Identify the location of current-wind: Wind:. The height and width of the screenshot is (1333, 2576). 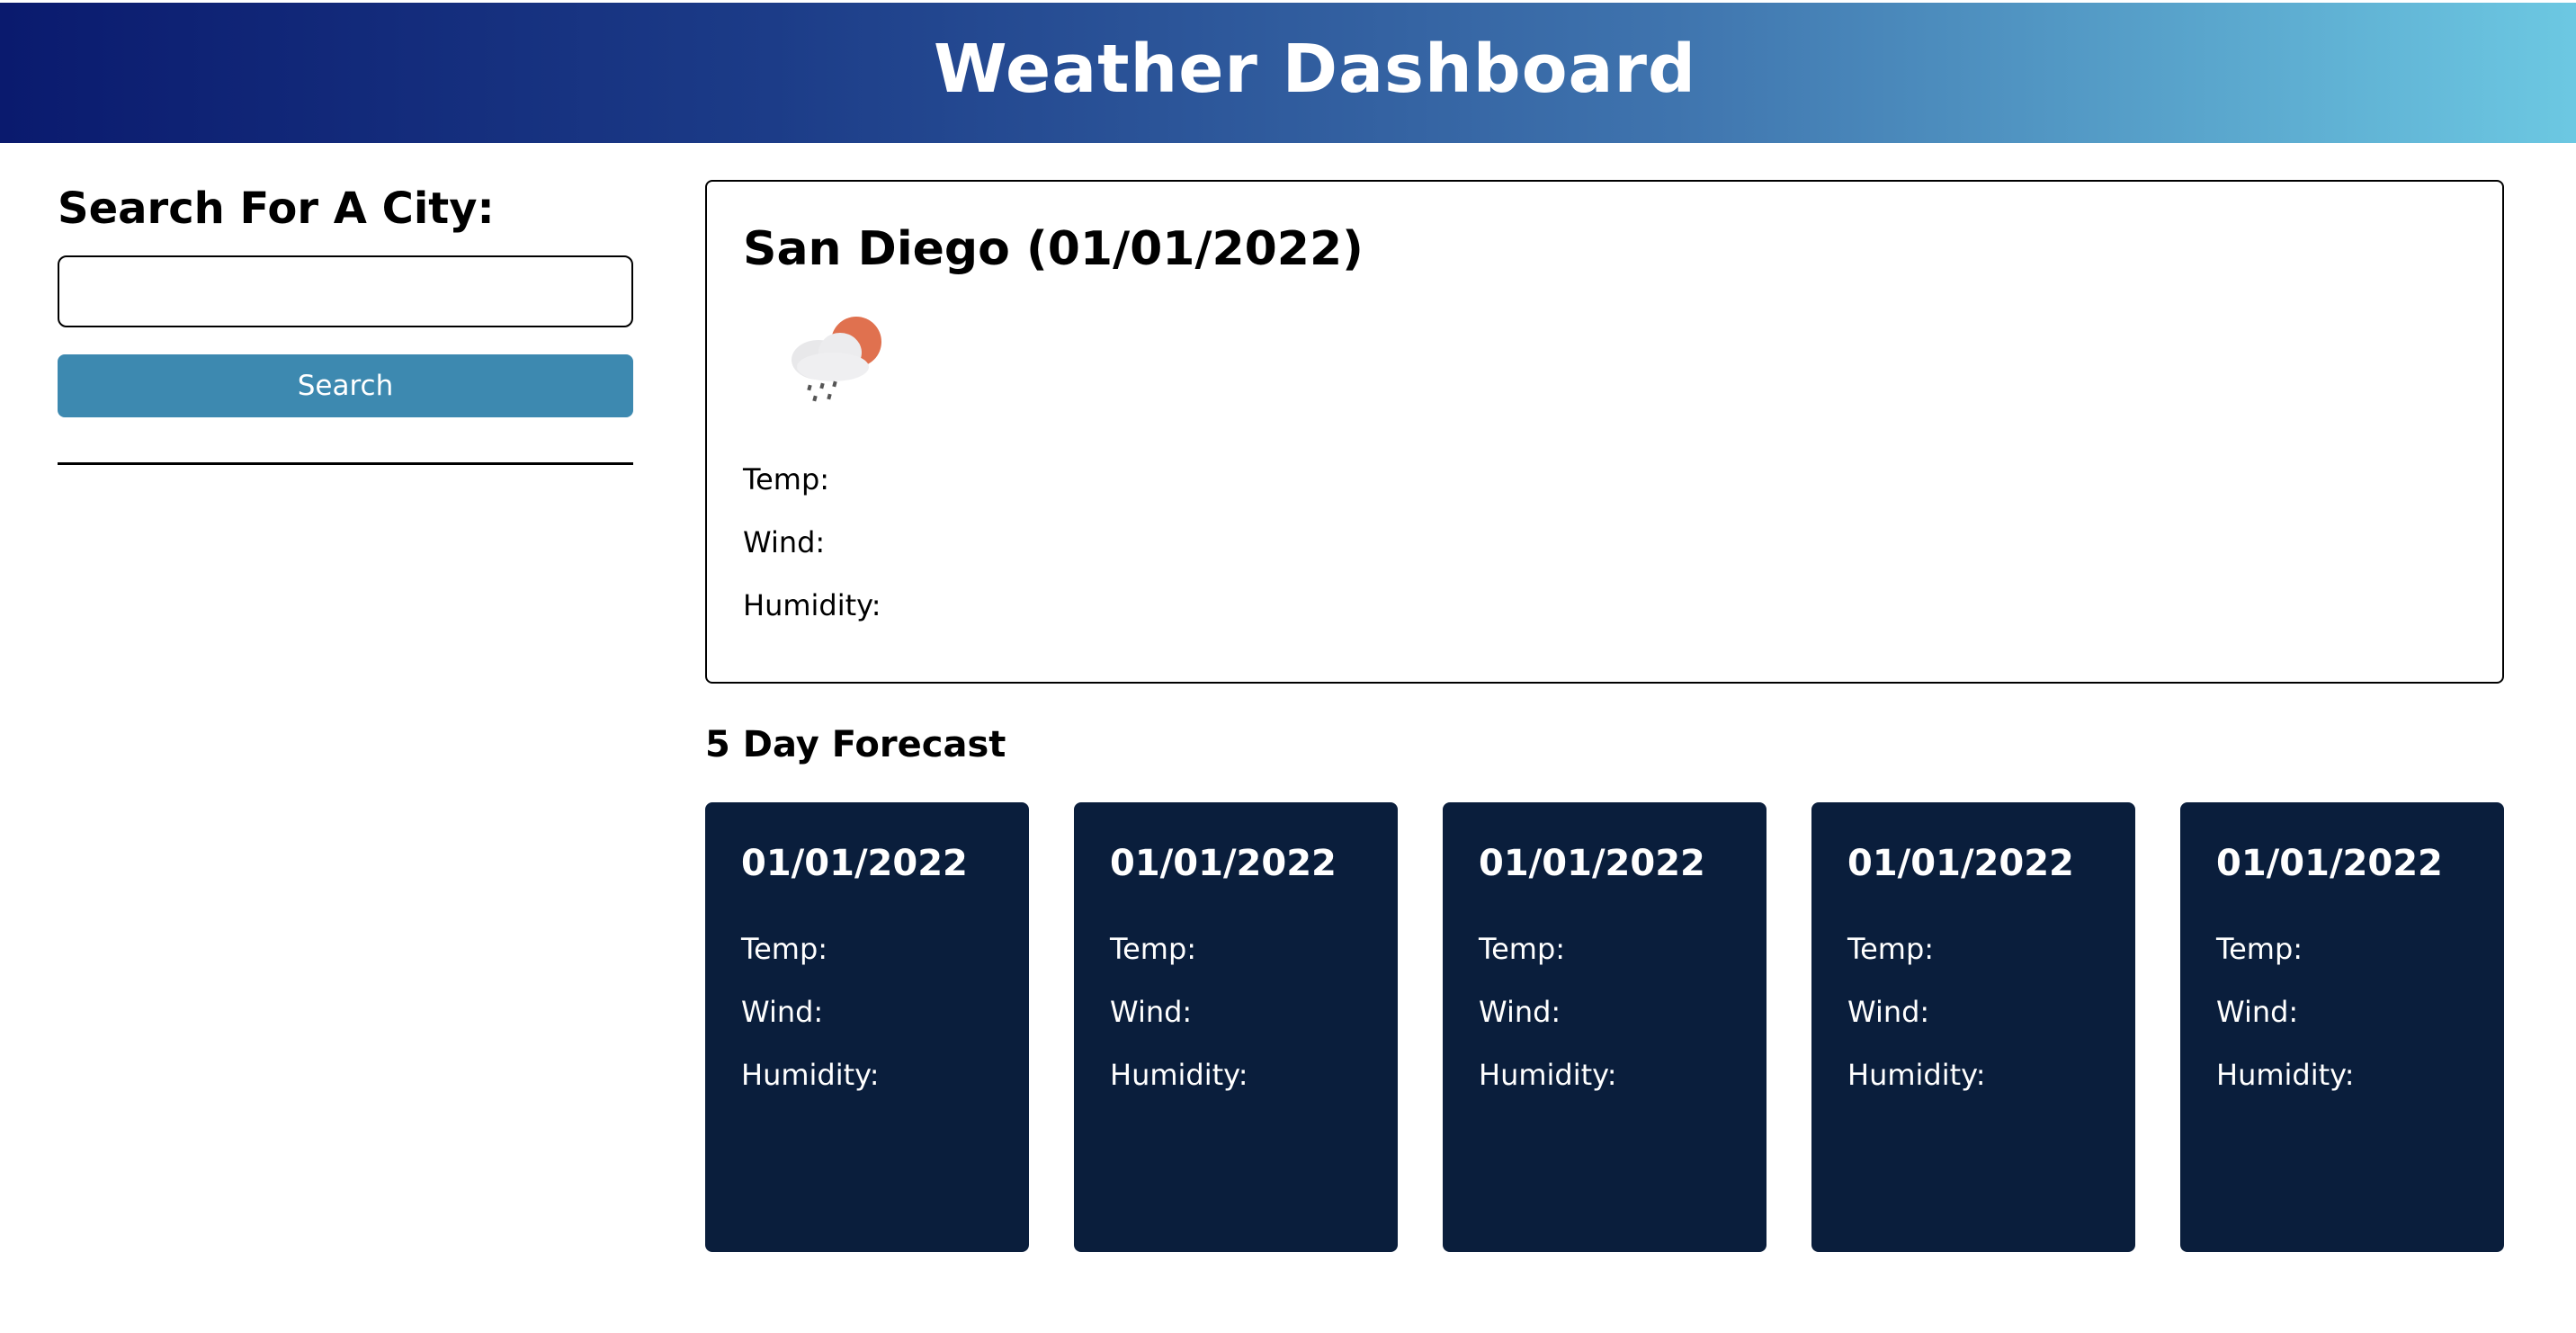
(784, 542).